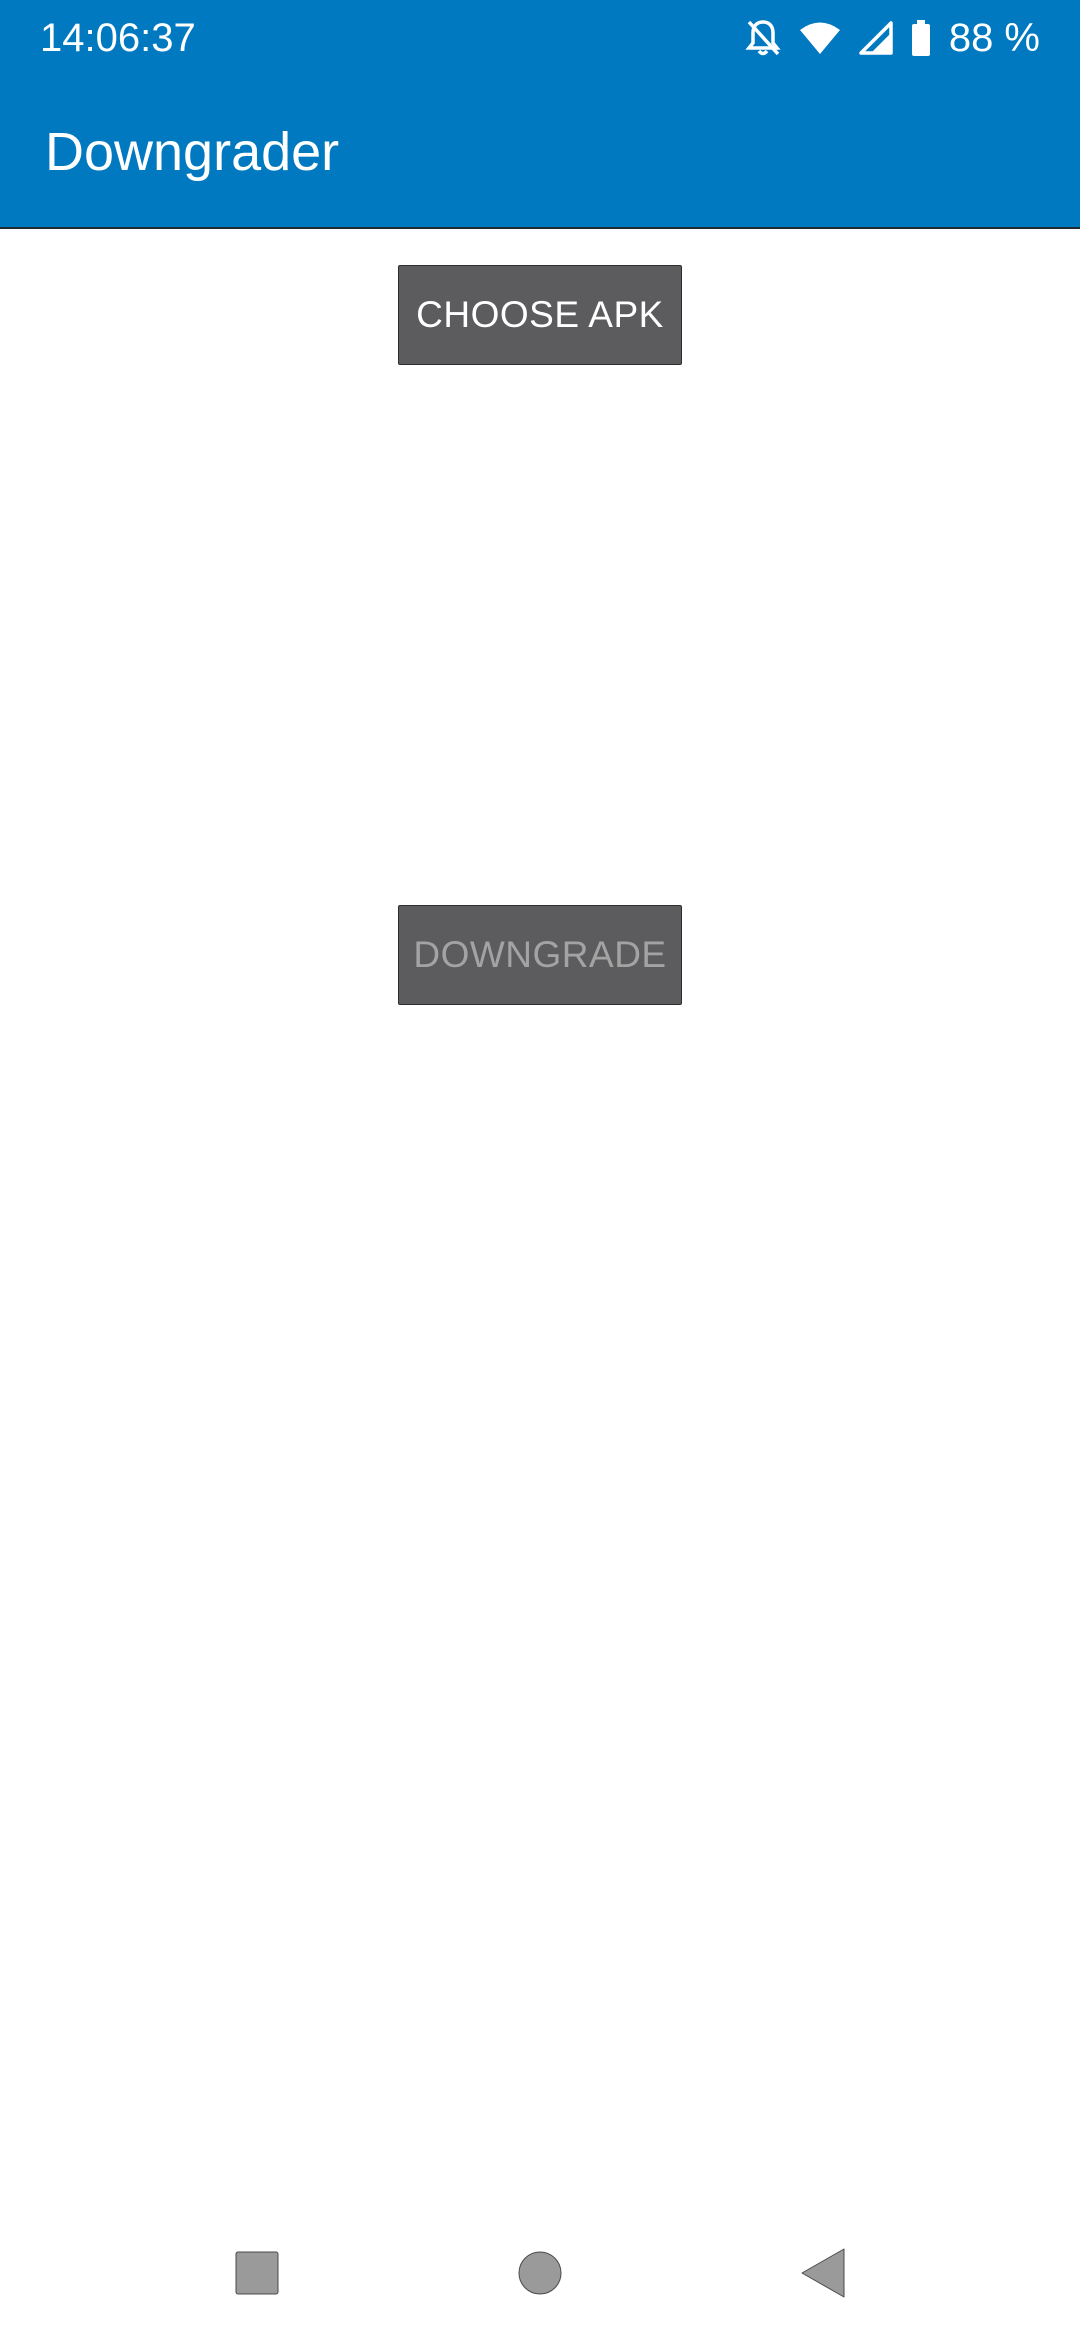  I want to click on cellular-signal-icon, so click(876, 38).